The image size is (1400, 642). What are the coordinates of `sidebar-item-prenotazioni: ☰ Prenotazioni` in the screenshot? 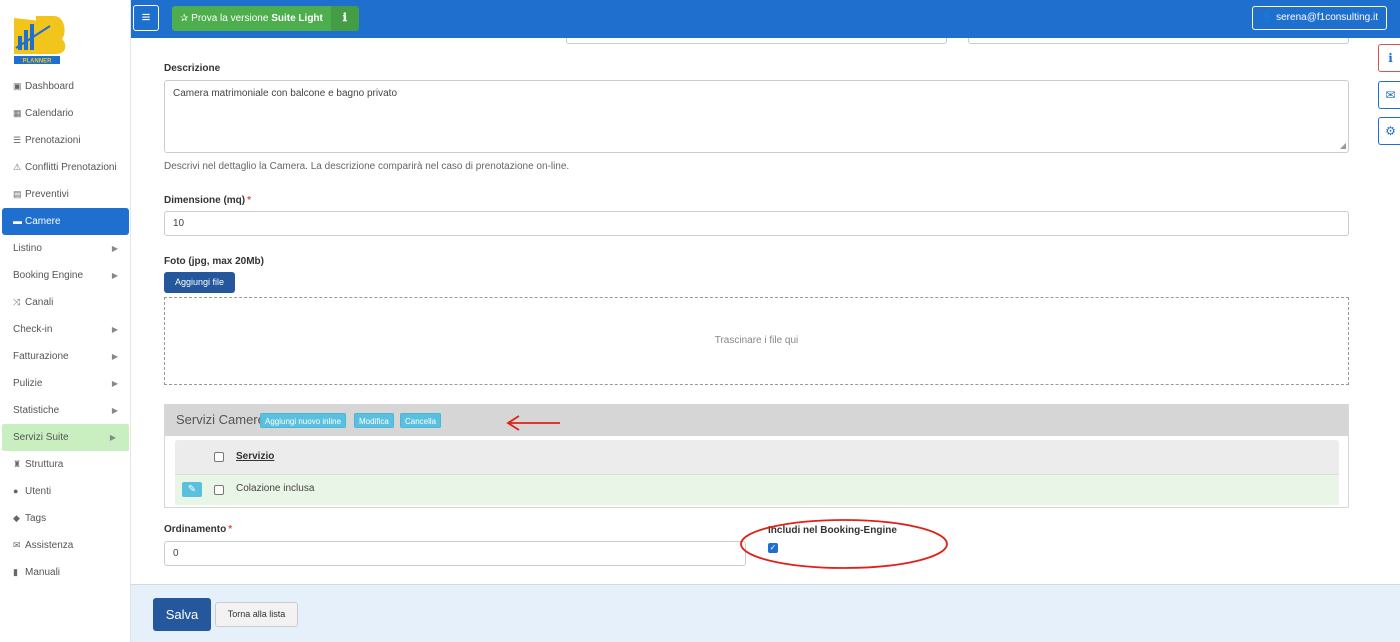 It's located at (65, 140).